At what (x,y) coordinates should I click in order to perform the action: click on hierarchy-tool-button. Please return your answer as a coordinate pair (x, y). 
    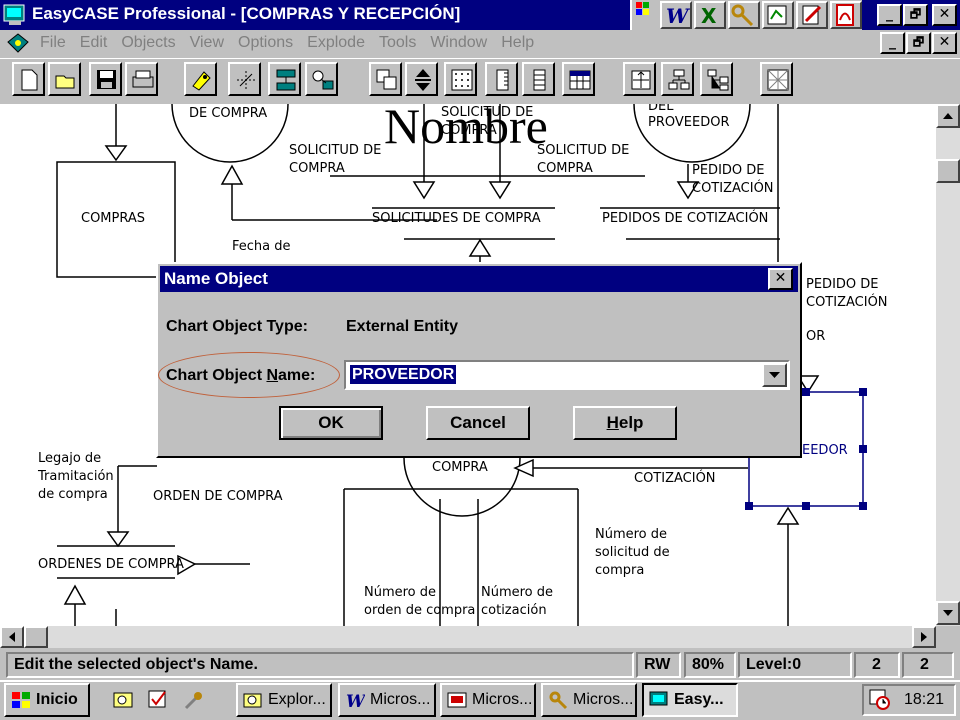
    Looking at the image, I should click on (284, 79).